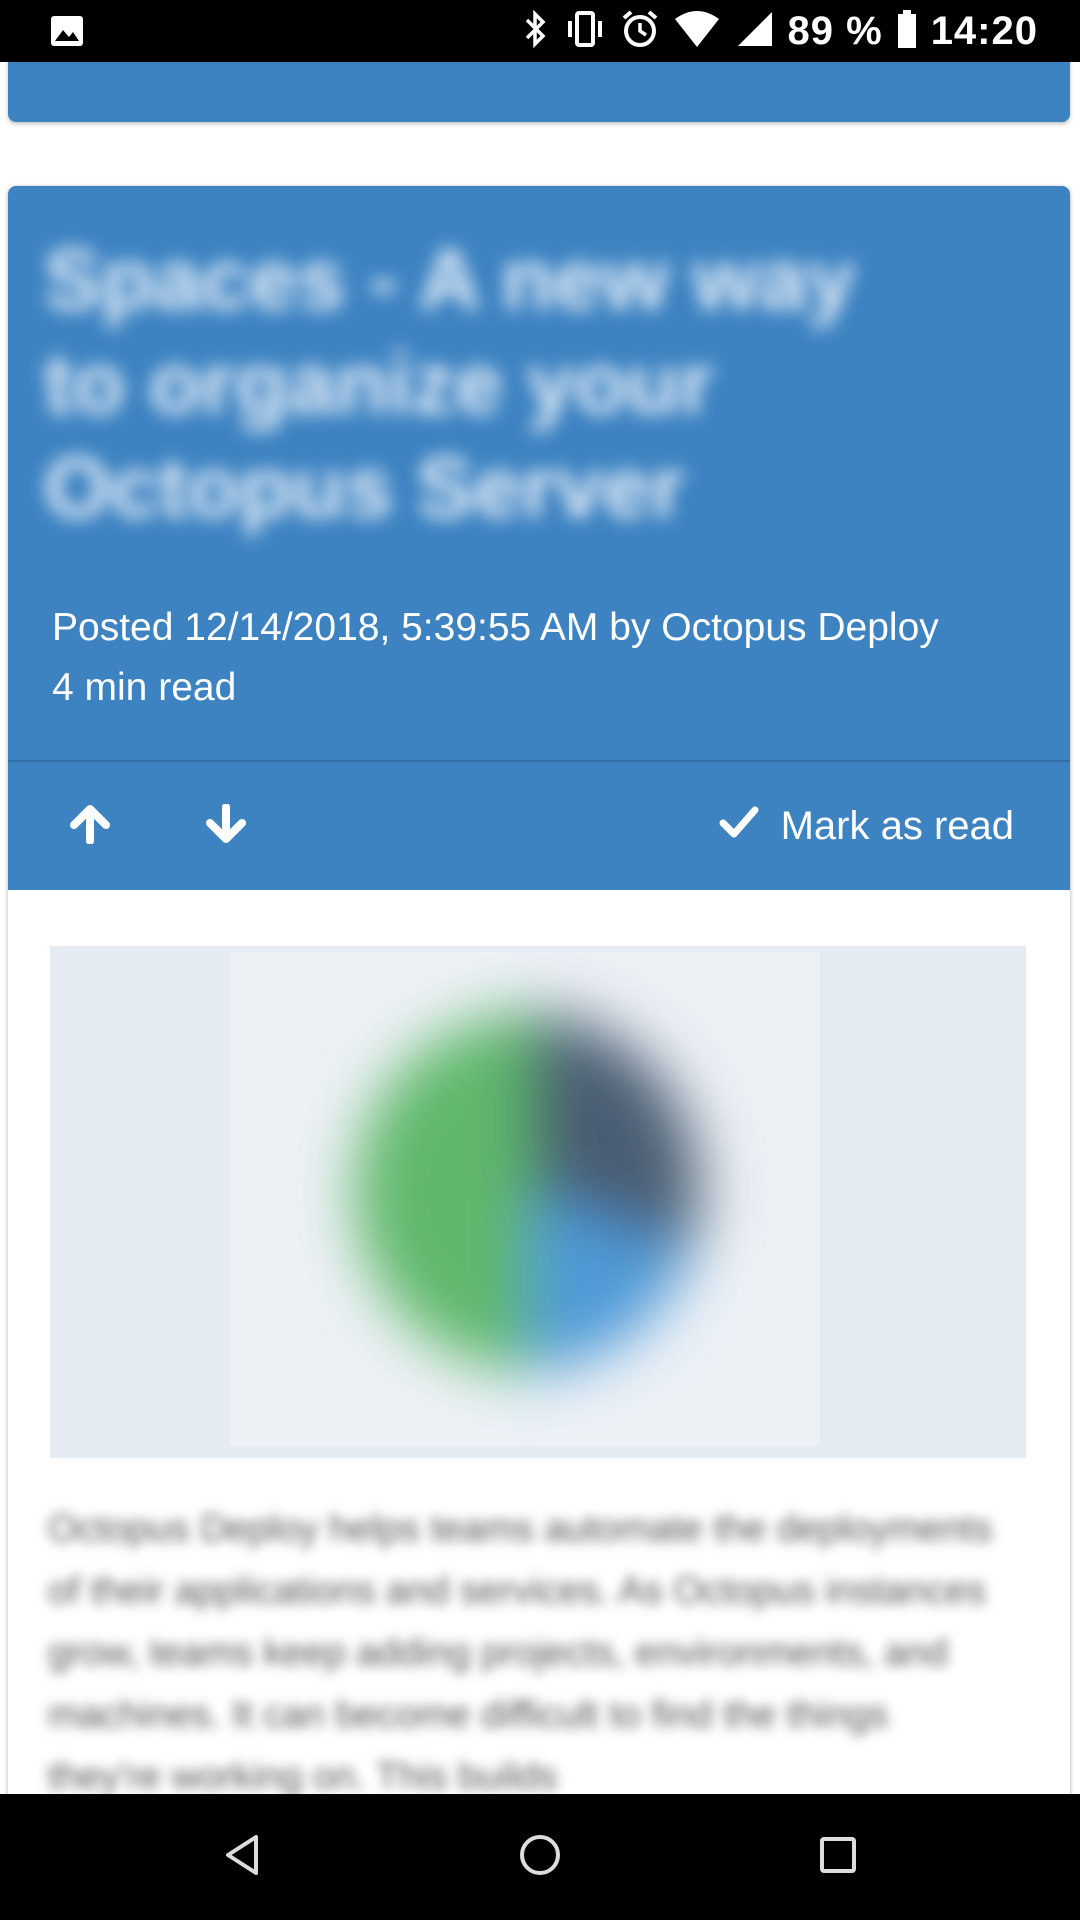 This screenshot has width=1080, height=1920. I want to click on signal-icon, so click(754, 31).